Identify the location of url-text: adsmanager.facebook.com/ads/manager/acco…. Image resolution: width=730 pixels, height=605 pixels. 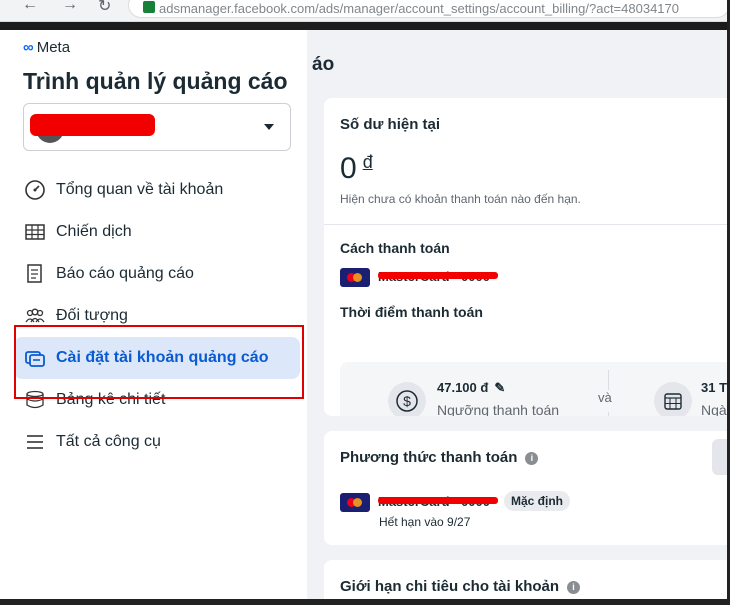
(419, 8).